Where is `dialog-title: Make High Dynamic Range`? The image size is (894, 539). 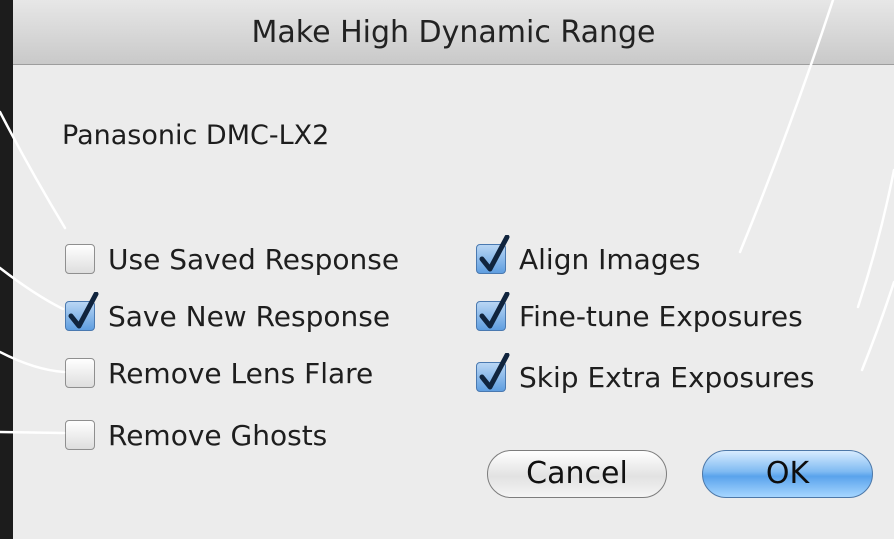
dialog-title: Make High Dynamic Range is located at coordinates (453, 32).